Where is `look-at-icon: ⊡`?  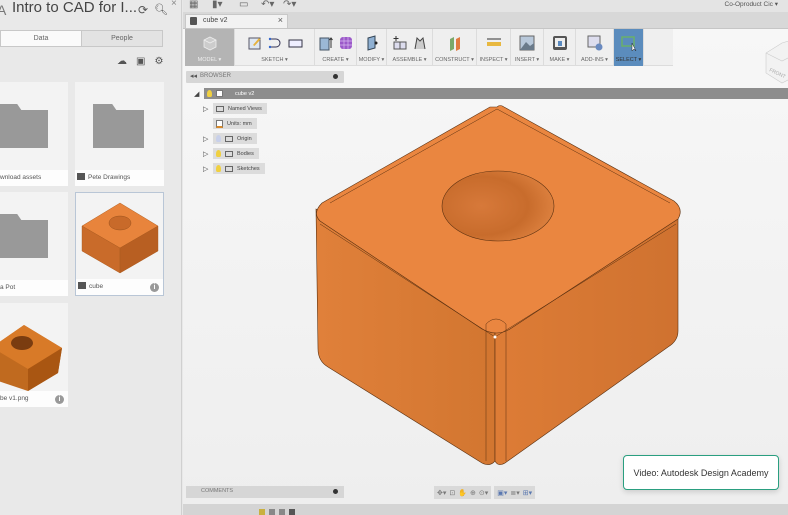
look-at-icon: ⊡ is located at coordinates (452, 493).